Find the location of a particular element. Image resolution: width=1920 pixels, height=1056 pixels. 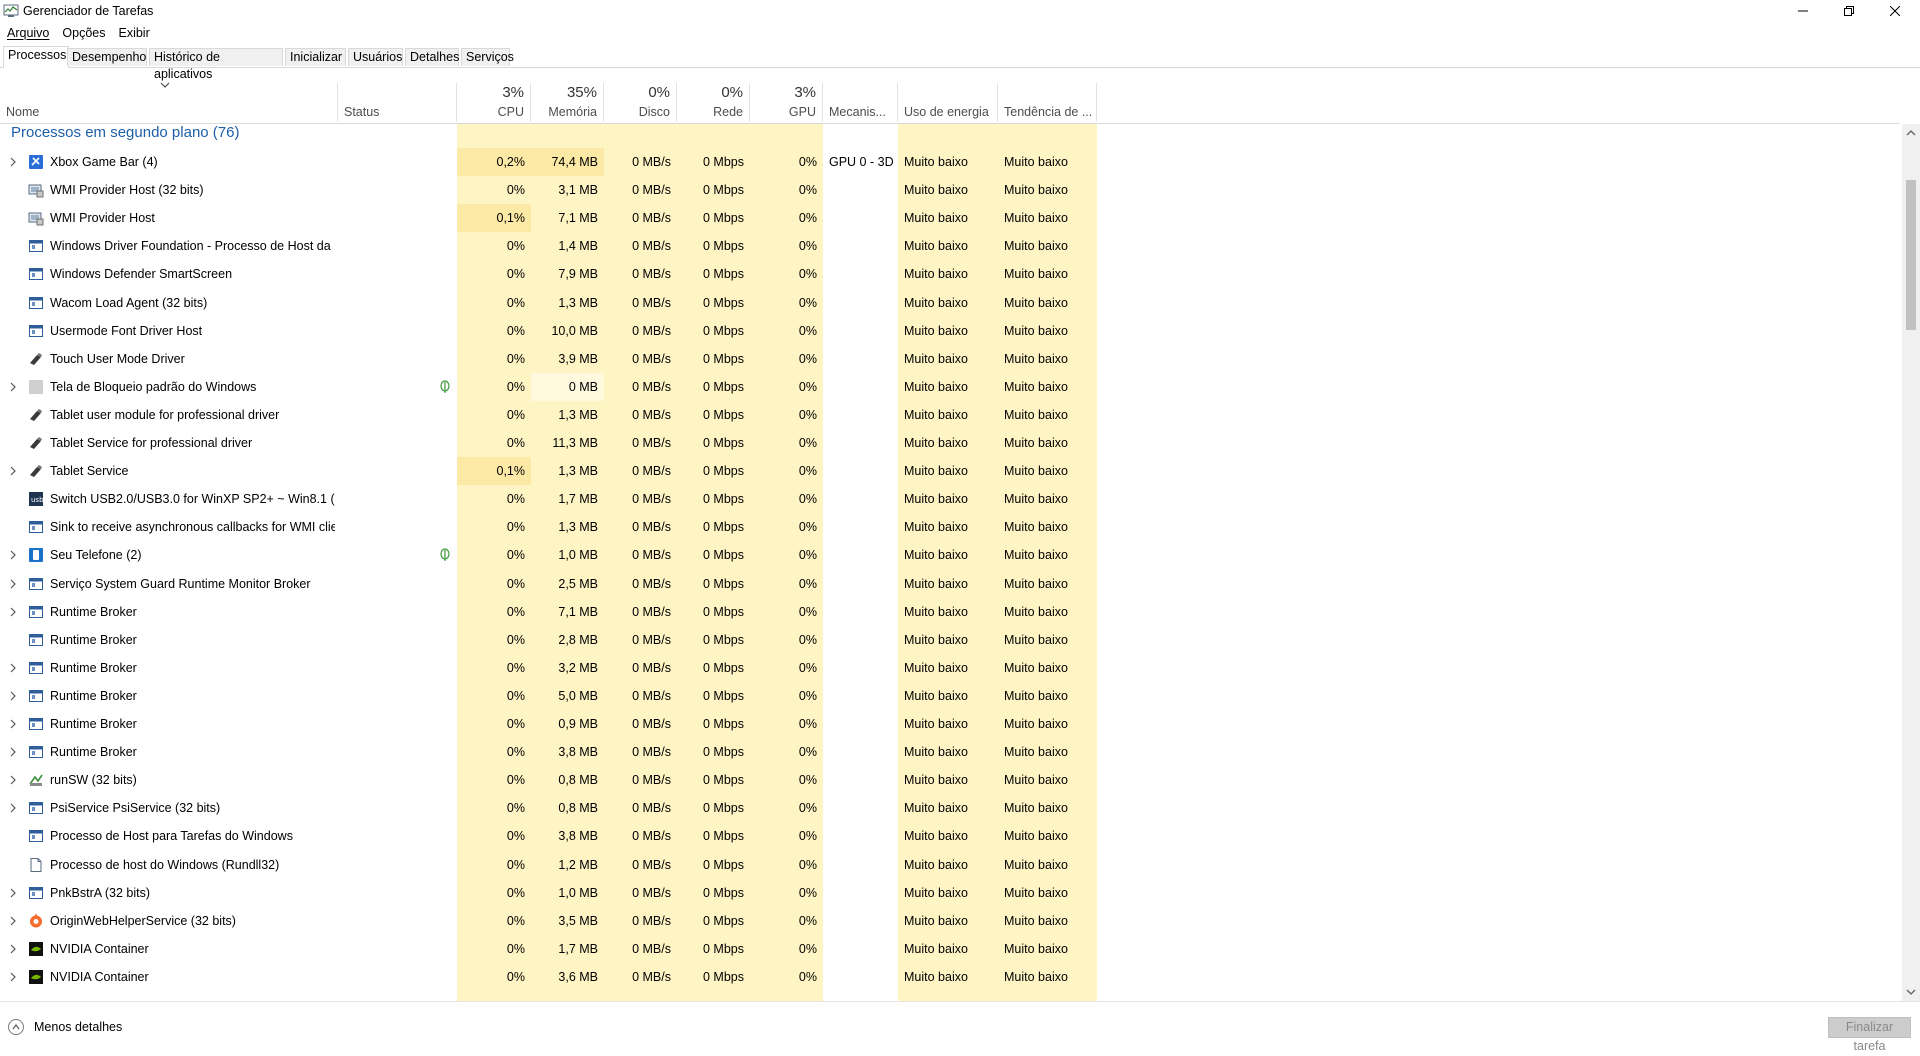

column-header-cpu: 3% CPU is located at coordinates (494, 102).